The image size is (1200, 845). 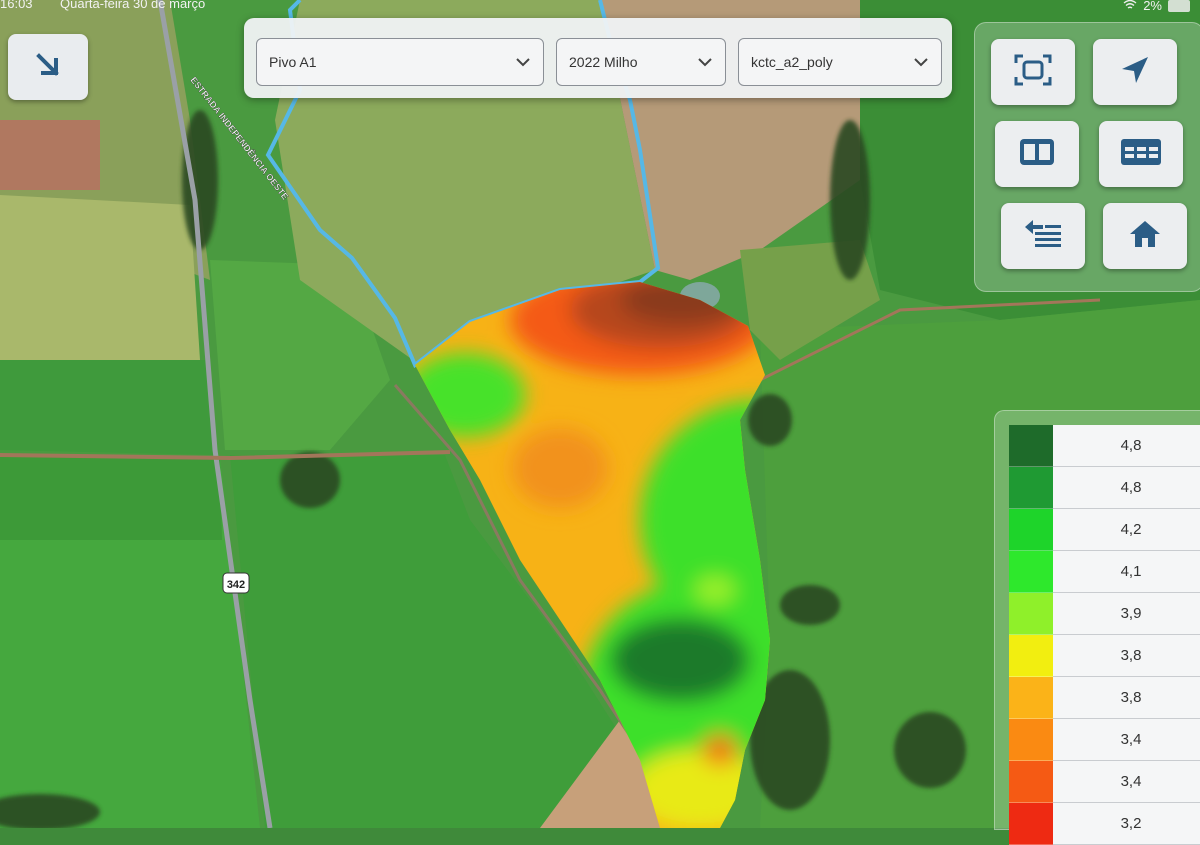 I want to click on layer-select-value: kctc_a2_poly, so click(x=792, y=62).